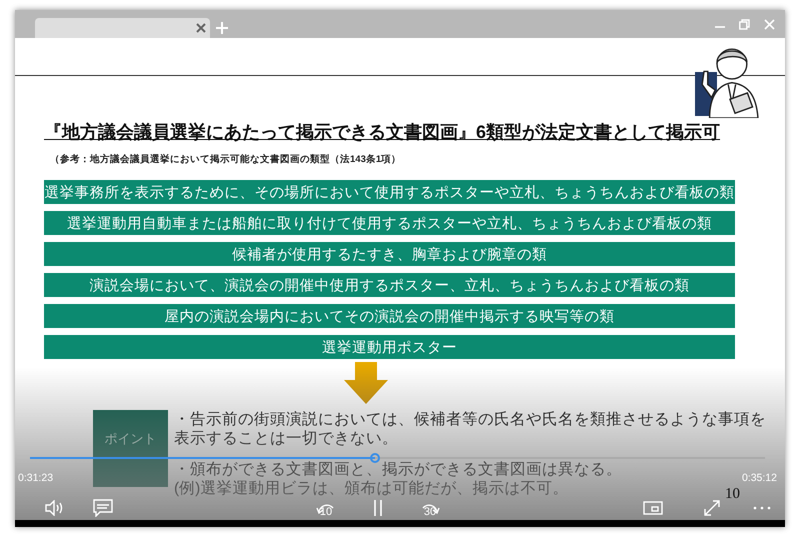  I want to click on slide-title: 『地方議会議員選挙にあたって掲示できる文書図画』6類型が法定文書として掲示可, so click(382, 132).